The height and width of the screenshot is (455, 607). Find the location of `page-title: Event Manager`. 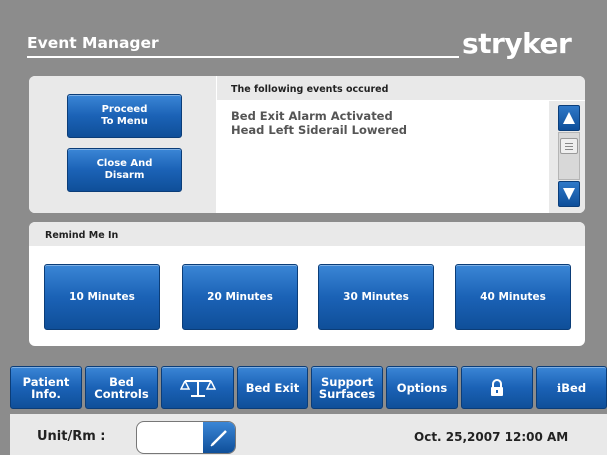

page-title: Event Manager is located at coordinates (93, 43).